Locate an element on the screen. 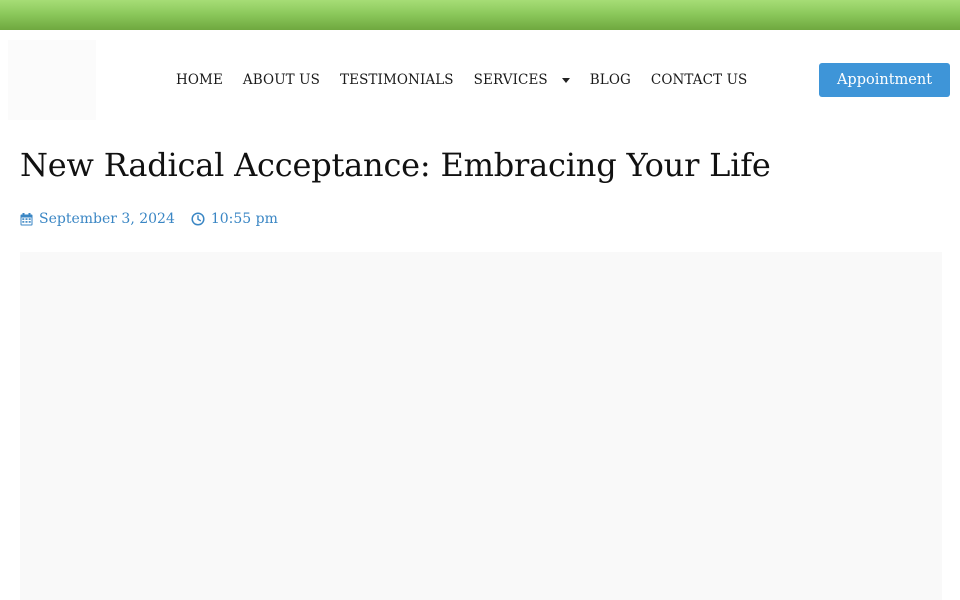 This screenshot has height=600, width=960. nav-item-label: BLOG is located at coordinates (610, 80).